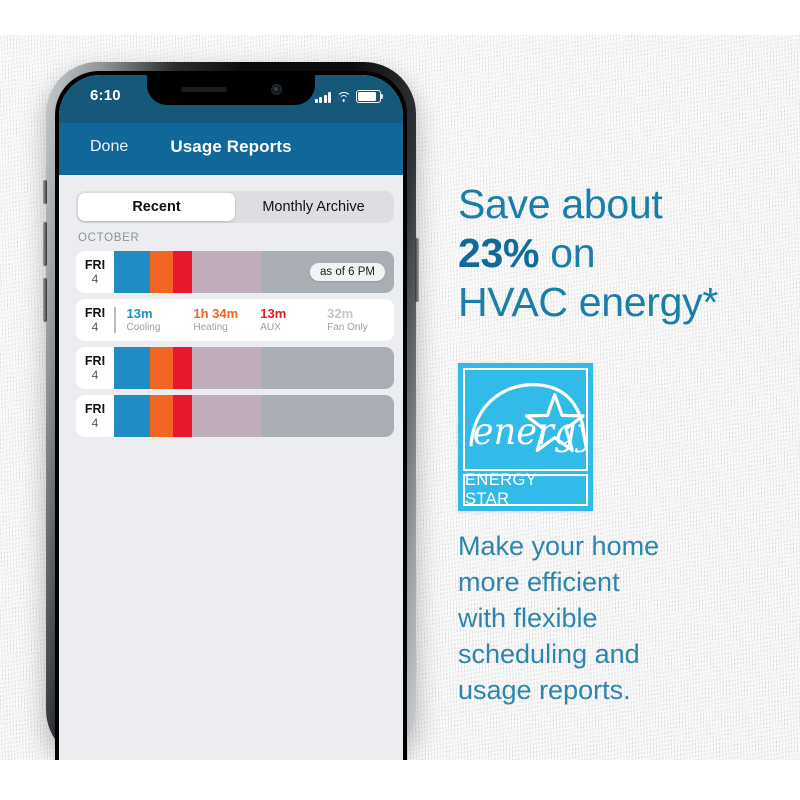 Image resolution: width=800 pixels, height=800 pixels. What do you see at coordinates (400, 780) in the screenshot?
I see `bottom-crop-band` at bounding box center [400, 780].